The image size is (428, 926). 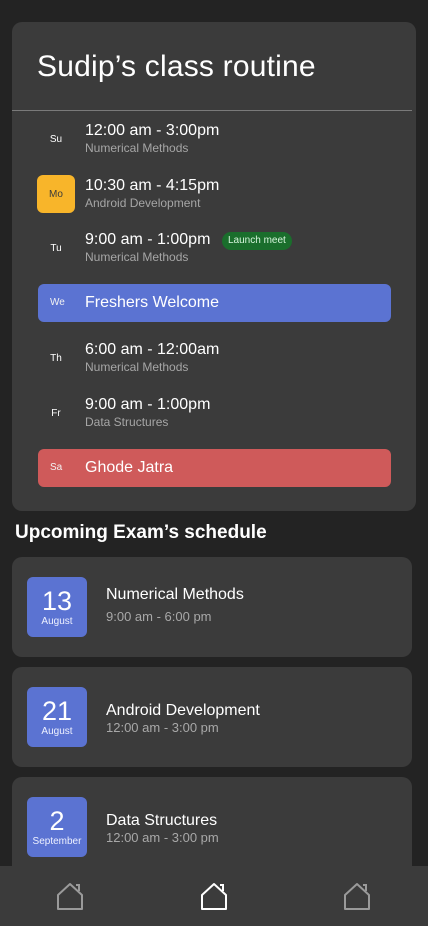 What do you see at coordinates (176, 66) in the screenshot?
I see `routine-title: Sudip’s class routine` at bounding box center [176, 66].